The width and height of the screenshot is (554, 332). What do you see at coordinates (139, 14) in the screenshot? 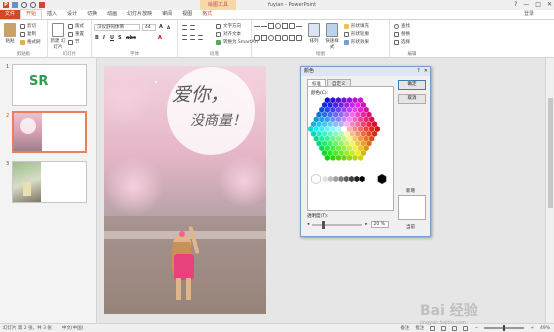
I see `tab-slideshow: 幻灯片放映` at bounding box center [139, 14].